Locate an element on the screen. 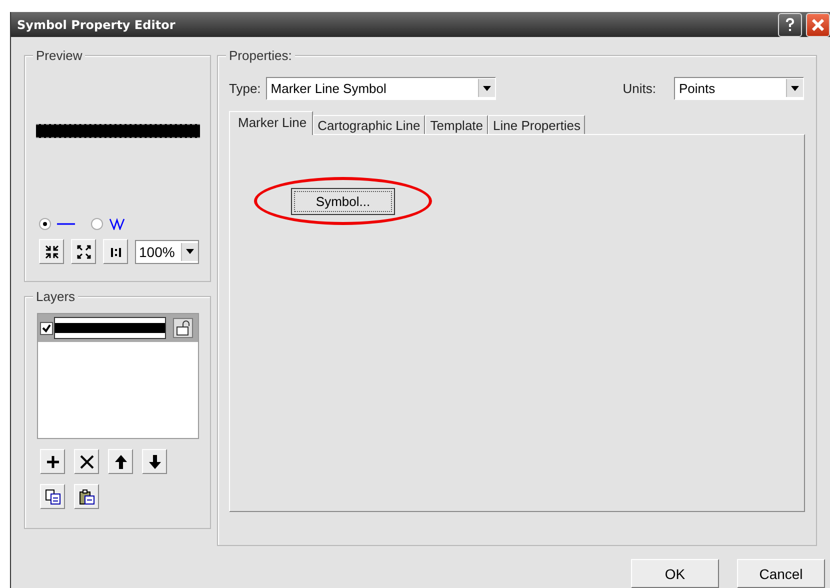  group-label: Layers is located at coordinates (55, 296).